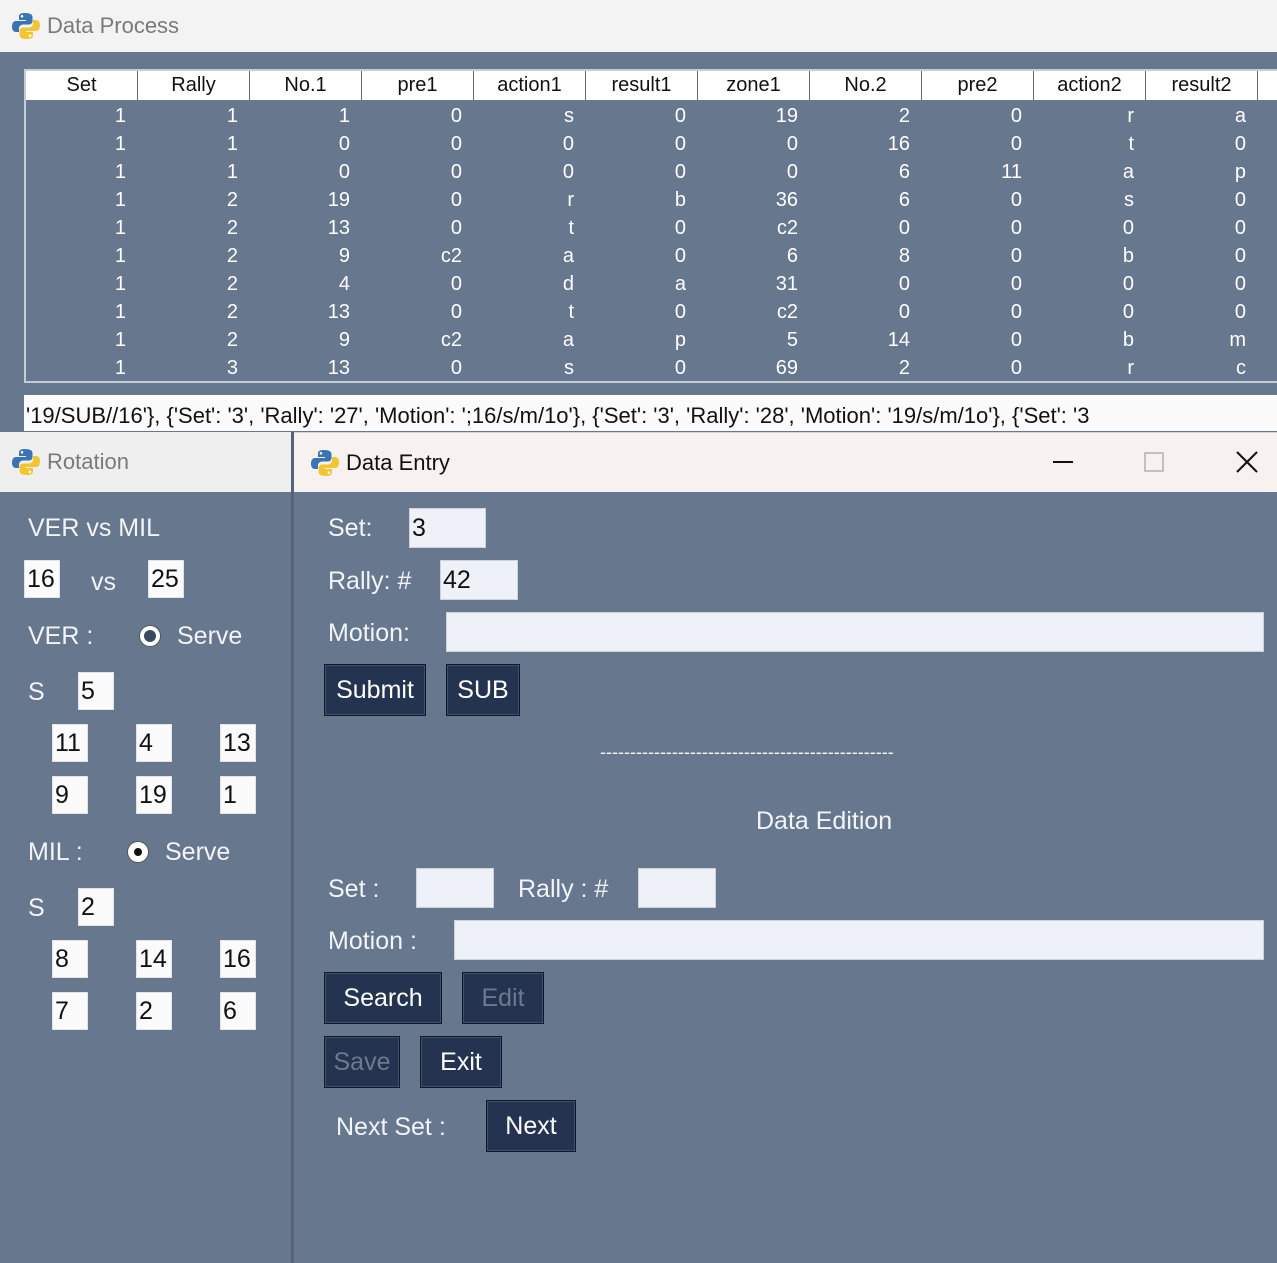 This screenshot has width=1277, height=1263. I want to click on maximize-button, so click(1154, 462).